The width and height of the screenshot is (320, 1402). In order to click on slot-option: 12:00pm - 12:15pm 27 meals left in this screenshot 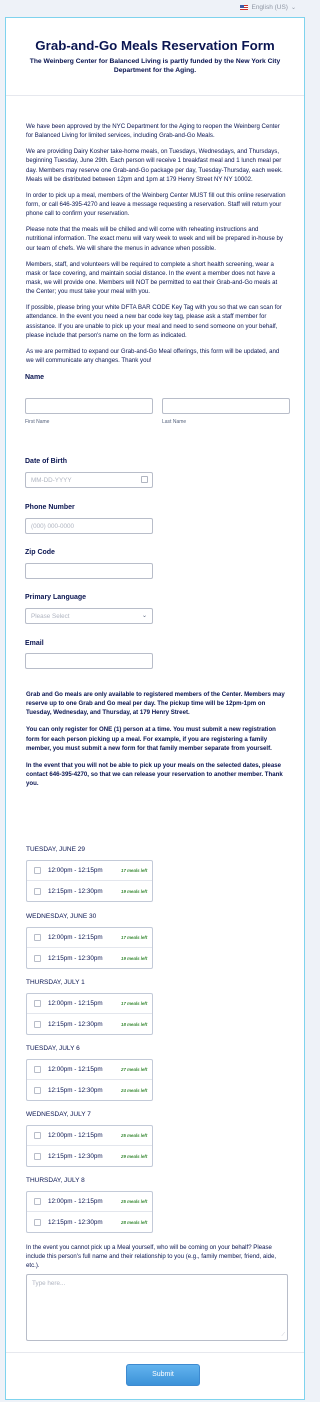, I will do `click(89, 1070)`.